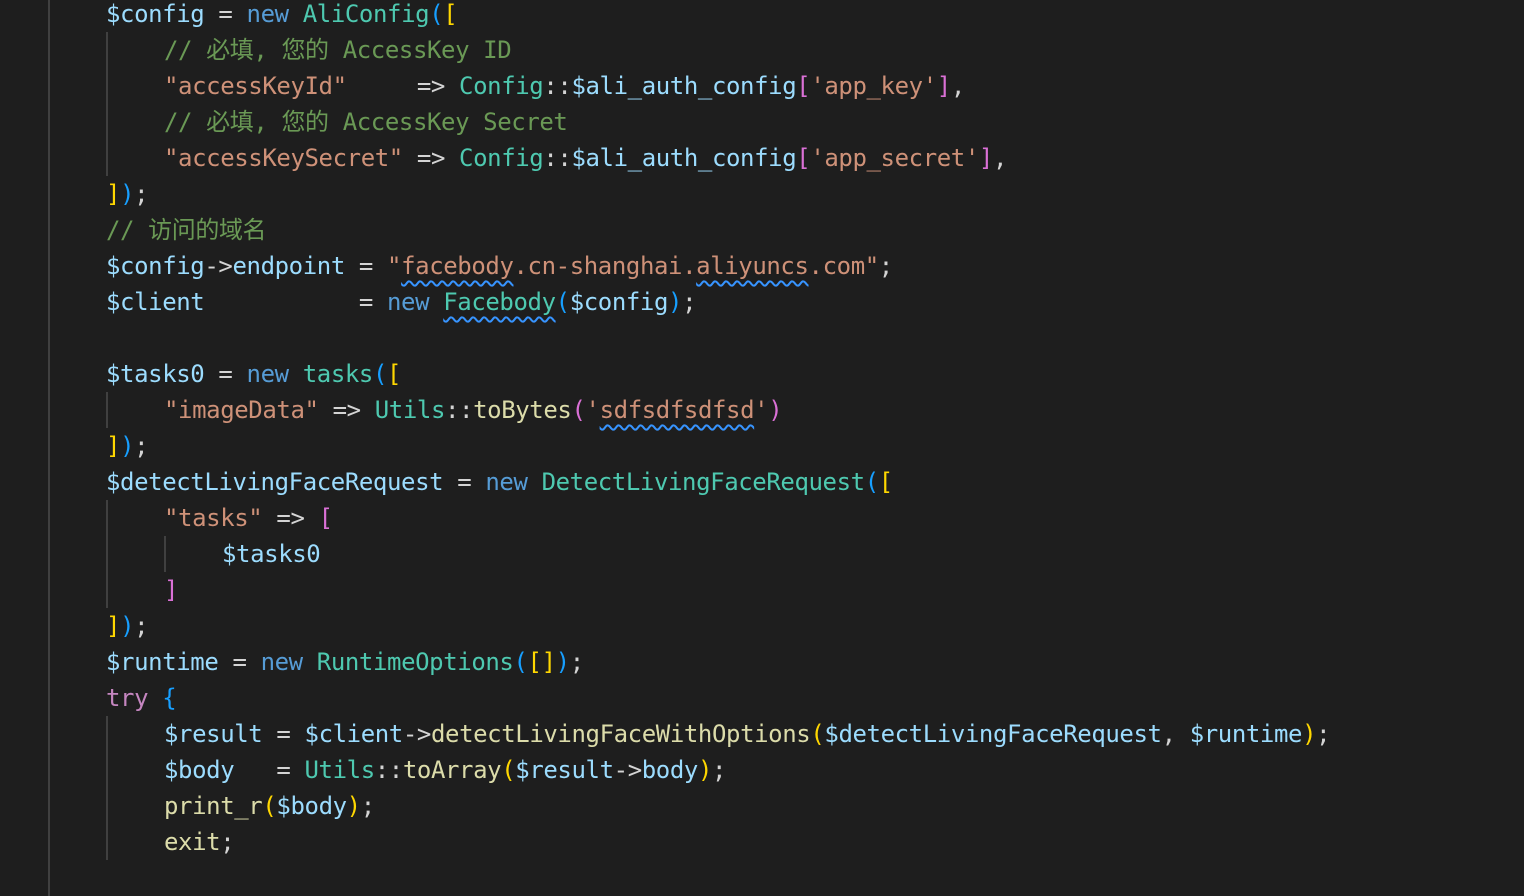 This screenshot has width=1524, height=896. I want to click on code-line: exit;, so click(199, 842).